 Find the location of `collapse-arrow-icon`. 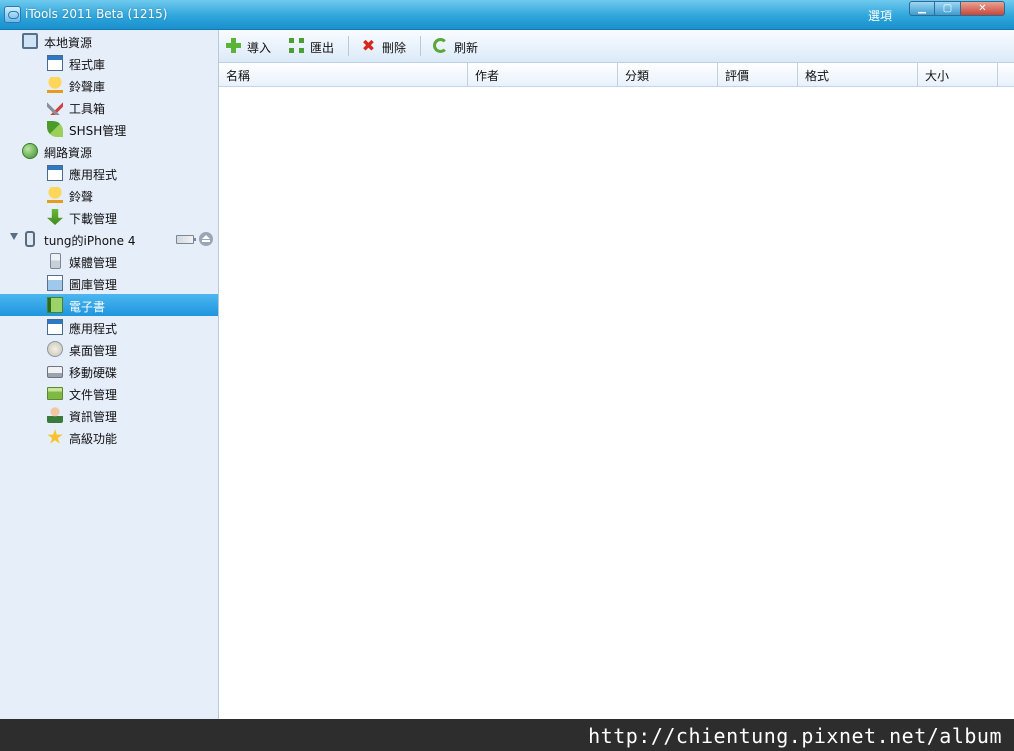

collapse-arrow-icon is located at coordinates (14, 236).